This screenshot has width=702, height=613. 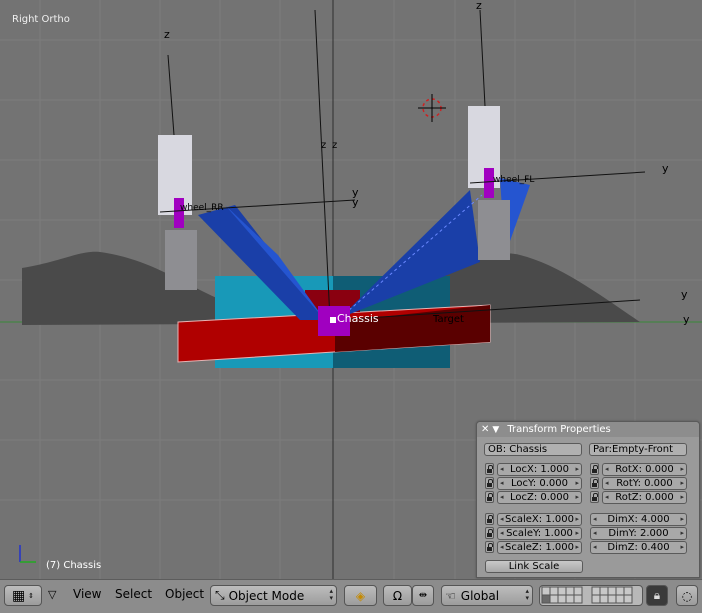 What do you see at coordinates (686, 319) in the screenshot?
I see `y-label-4: y` at bounding box center [686, 319].